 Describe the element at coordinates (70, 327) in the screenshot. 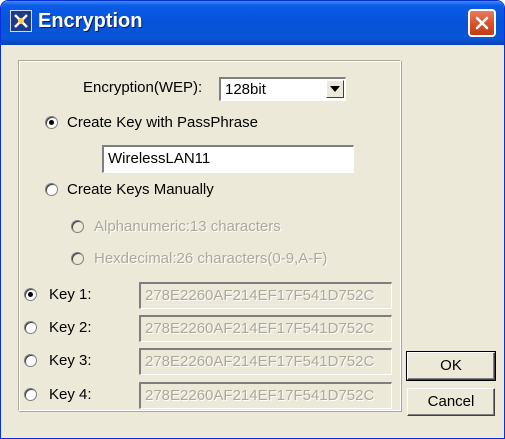

I see `key-2-label: Key 2:` at that location.